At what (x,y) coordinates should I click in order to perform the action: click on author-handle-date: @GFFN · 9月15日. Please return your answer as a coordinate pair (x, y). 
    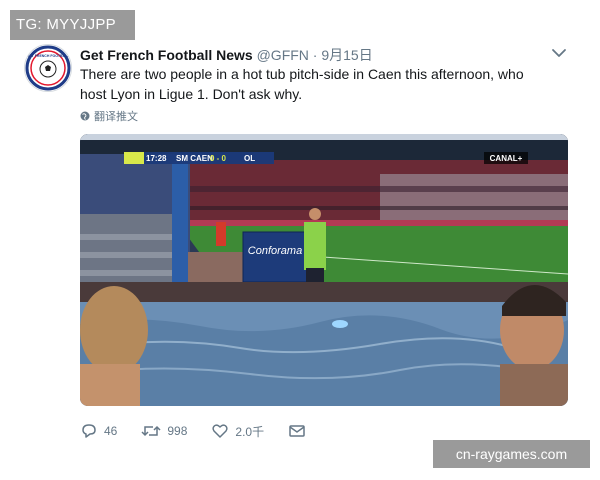
    Looking at the image, I should click on (315, 55).